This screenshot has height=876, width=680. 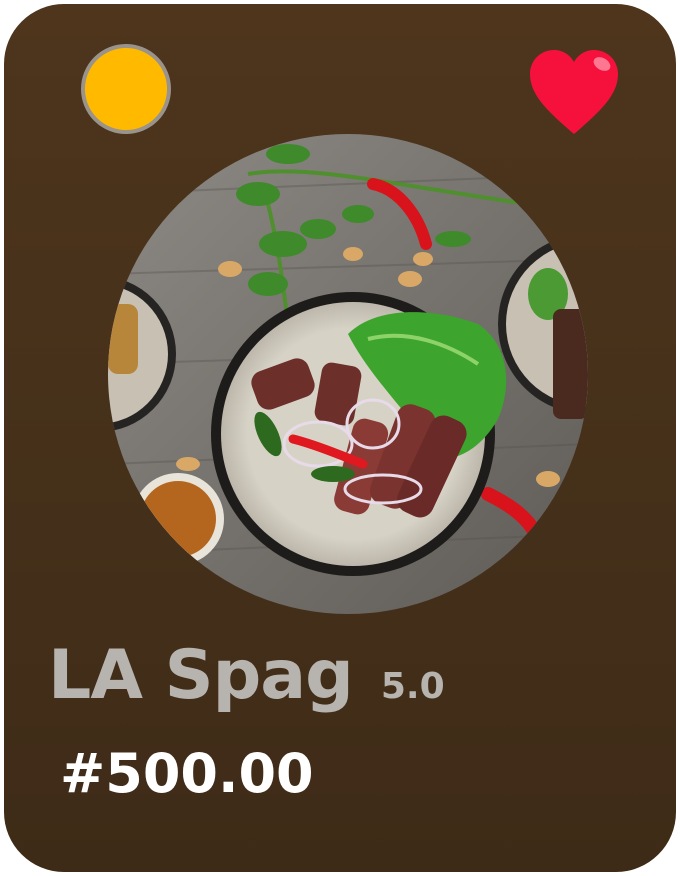 What do you see at coordinates (574, 92) in the screenshot?
I see `favorite-heart-icon` at bounding box center [574, 92].